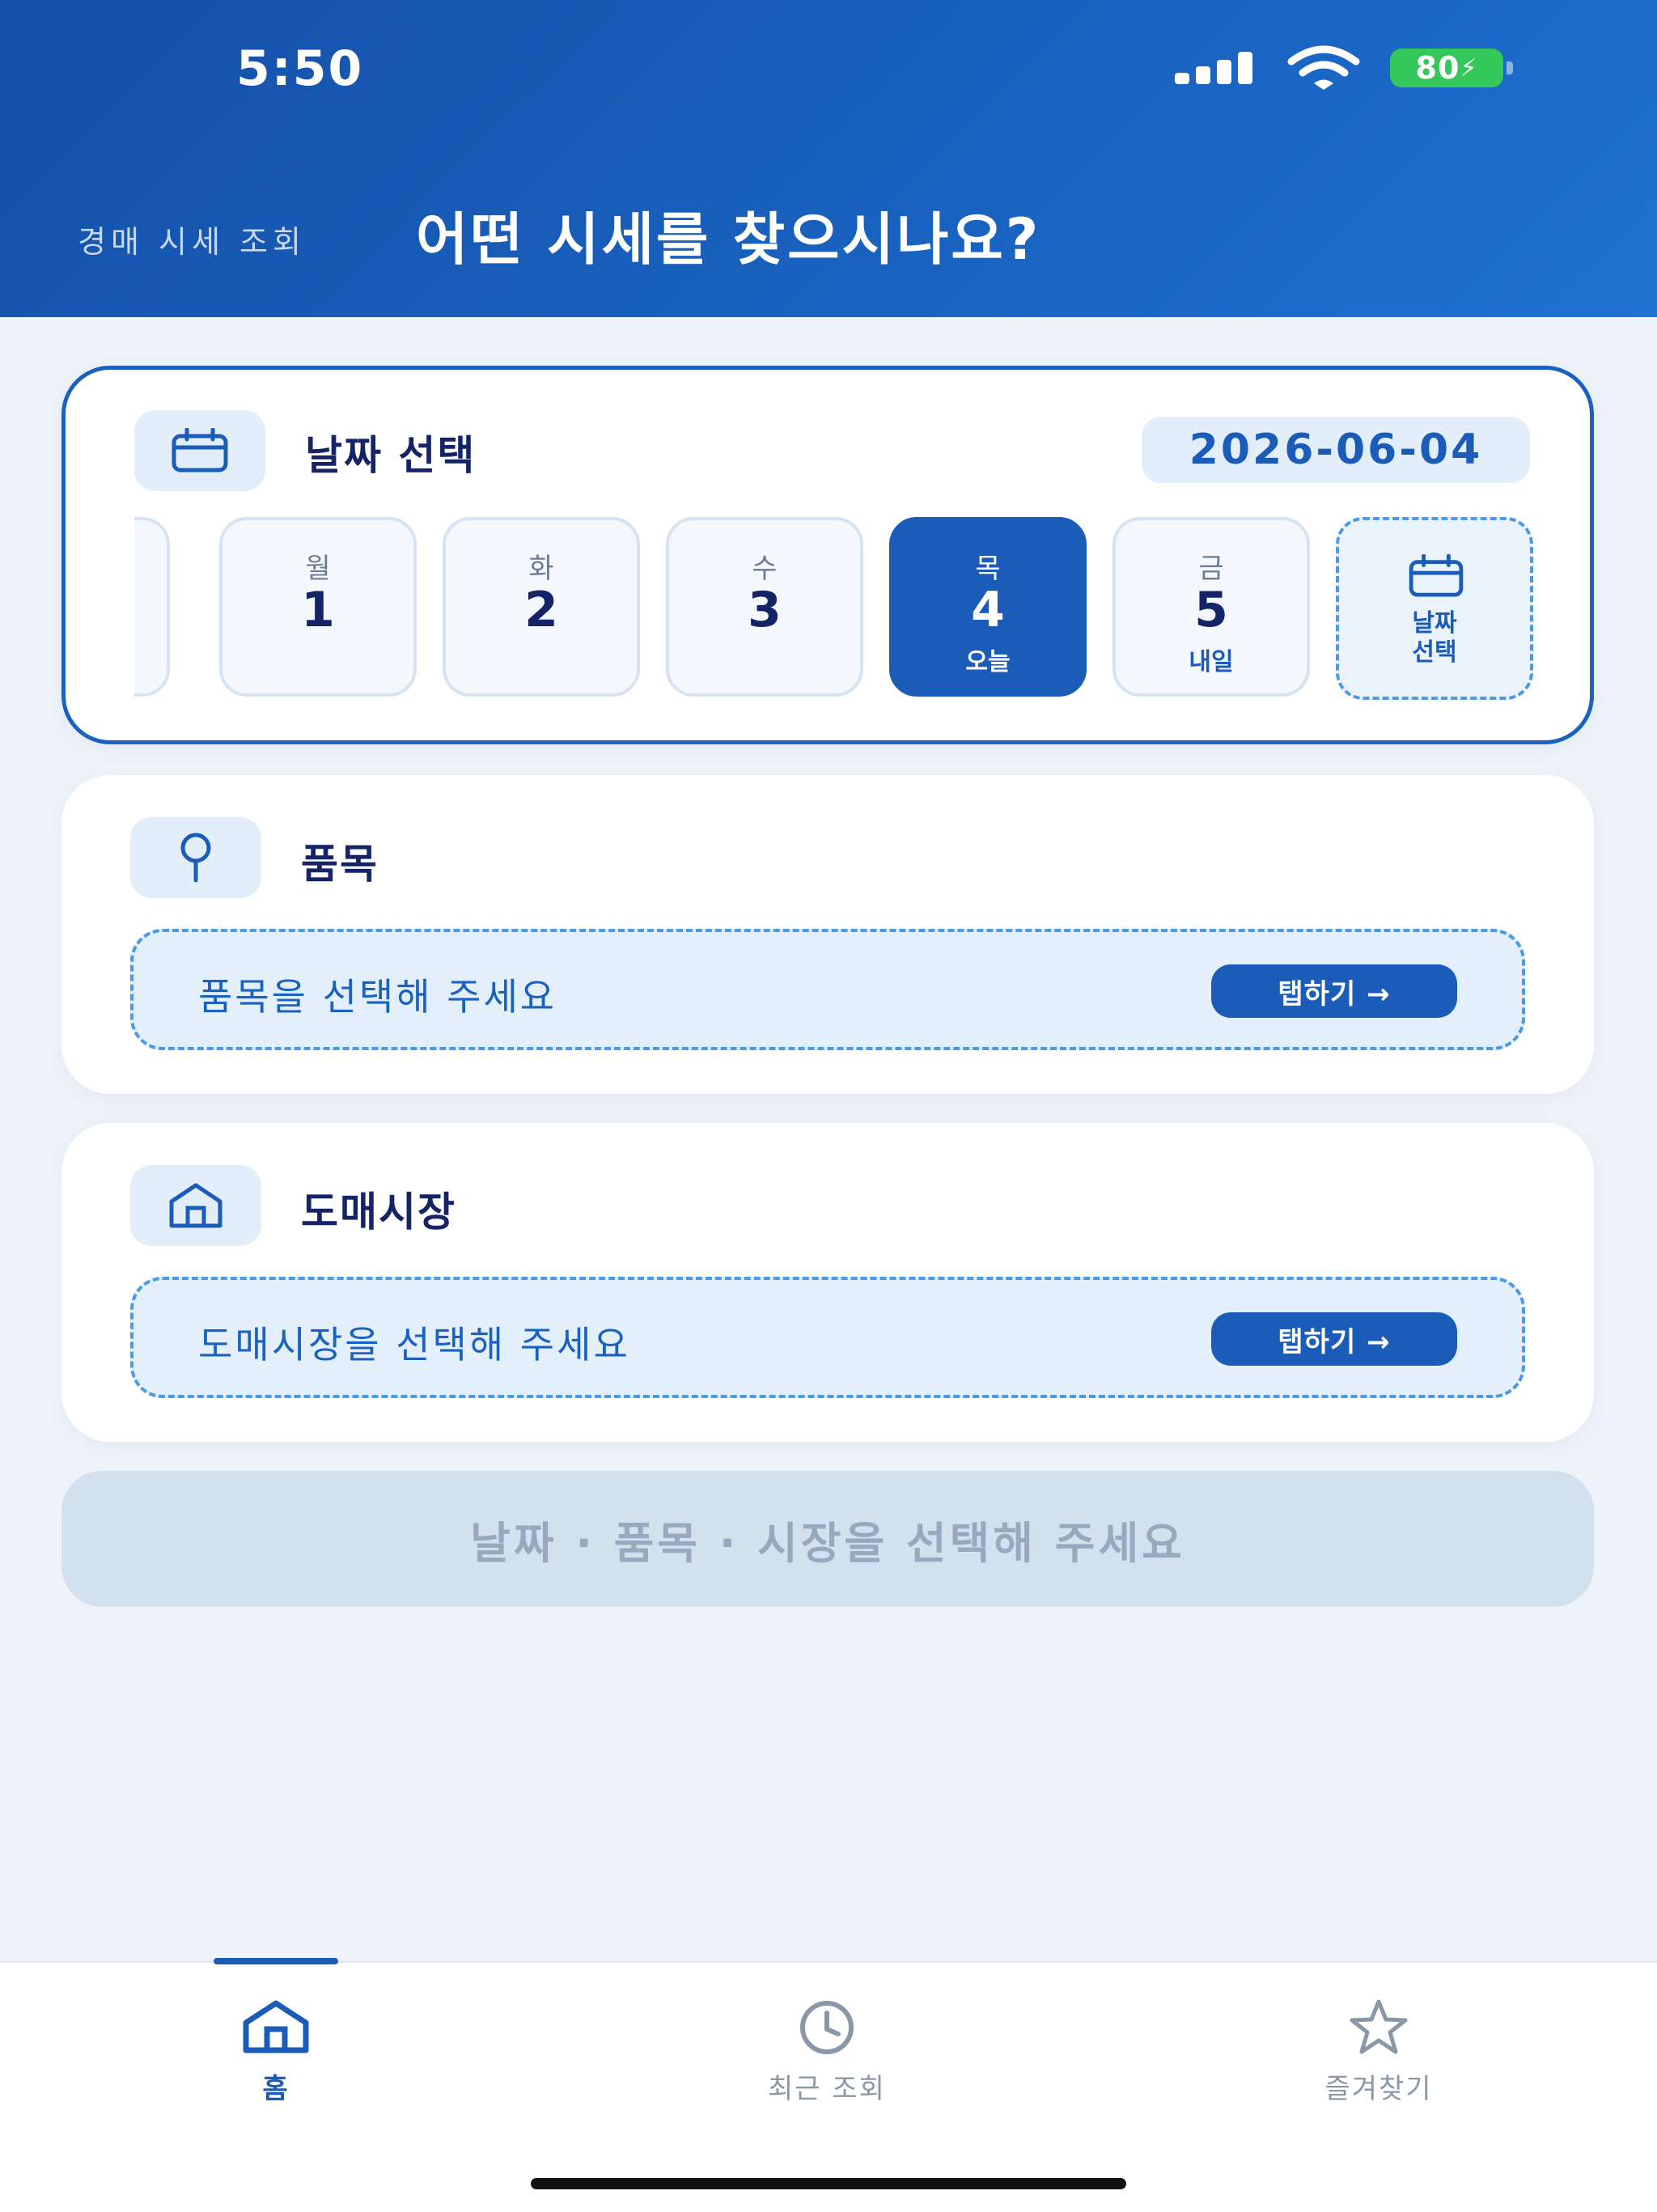 This screenshot has height=2212, width=1657. I want to click on day-number: 2, so click(541, 610).